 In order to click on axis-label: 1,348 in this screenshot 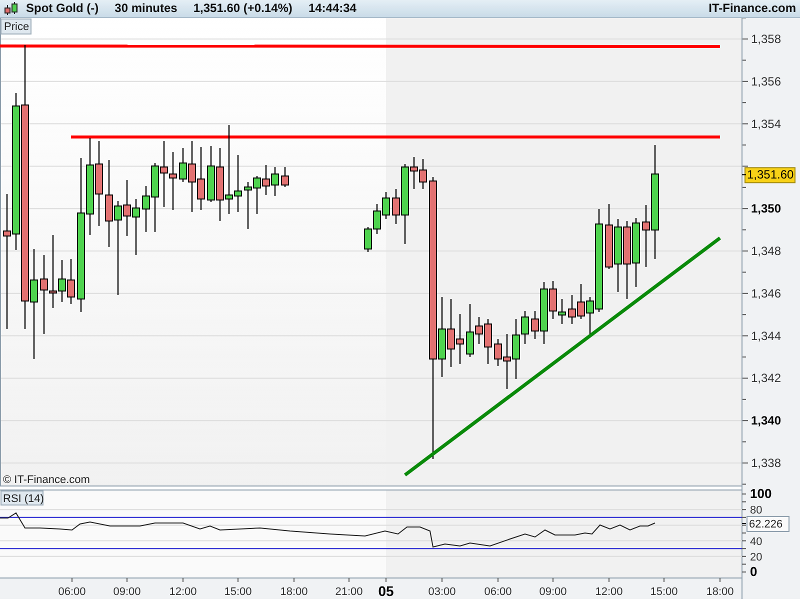, I will do `click(766, 251)`.